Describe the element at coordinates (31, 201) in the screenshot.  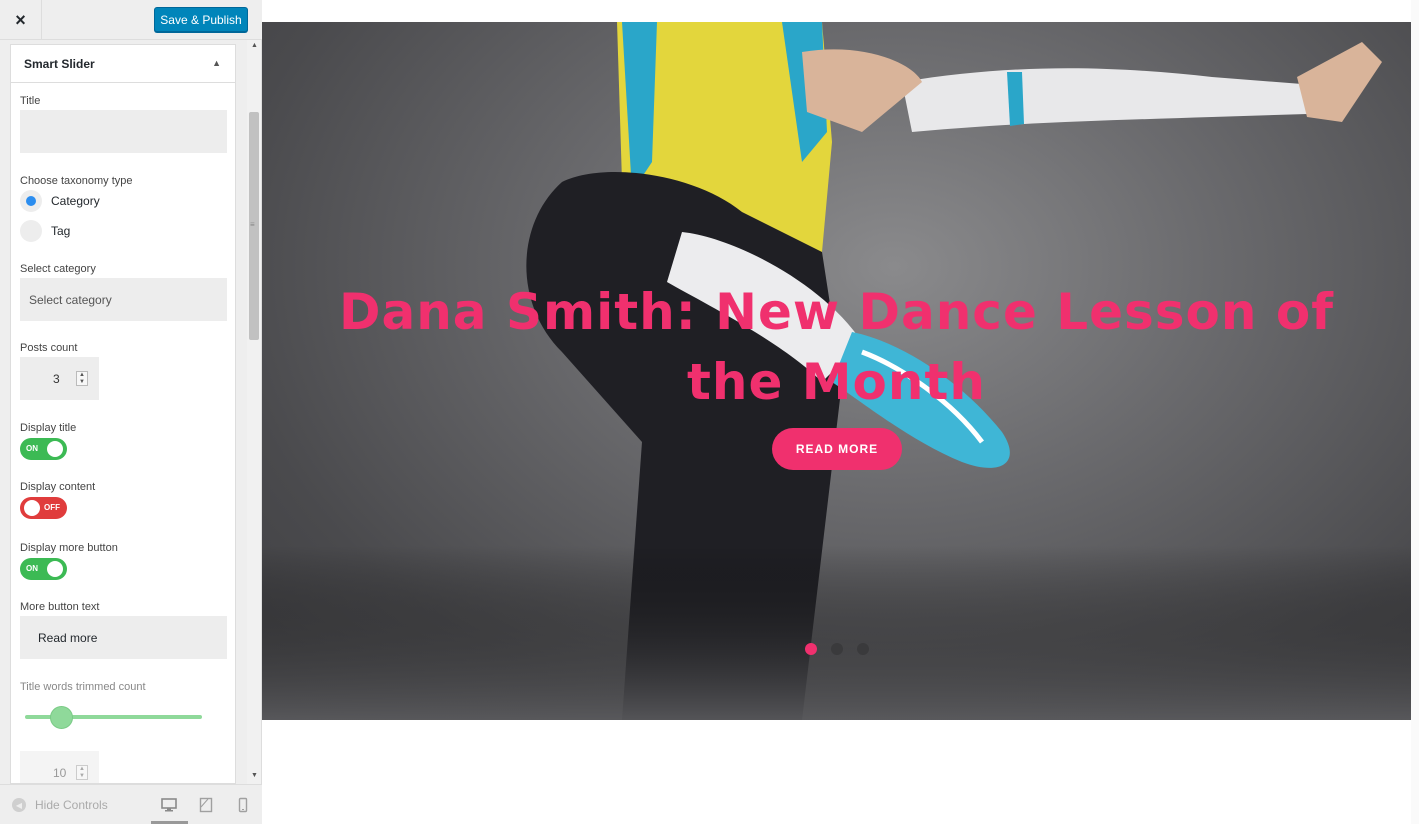
I see `radio-button-checked` at that location.